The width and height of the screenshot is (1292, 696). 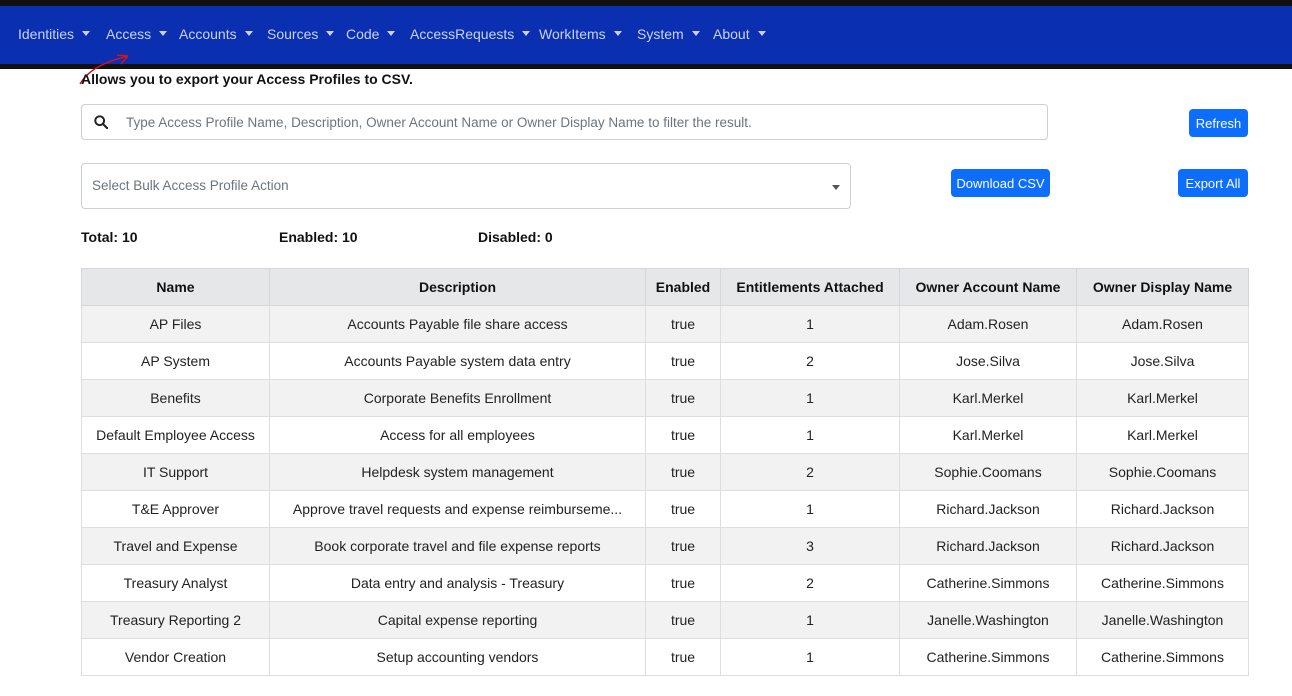 What do you see at coordinates (216, 34) in the screenshot?
I see `nav-accounts: Accounts` at bounding box center [216, 34].